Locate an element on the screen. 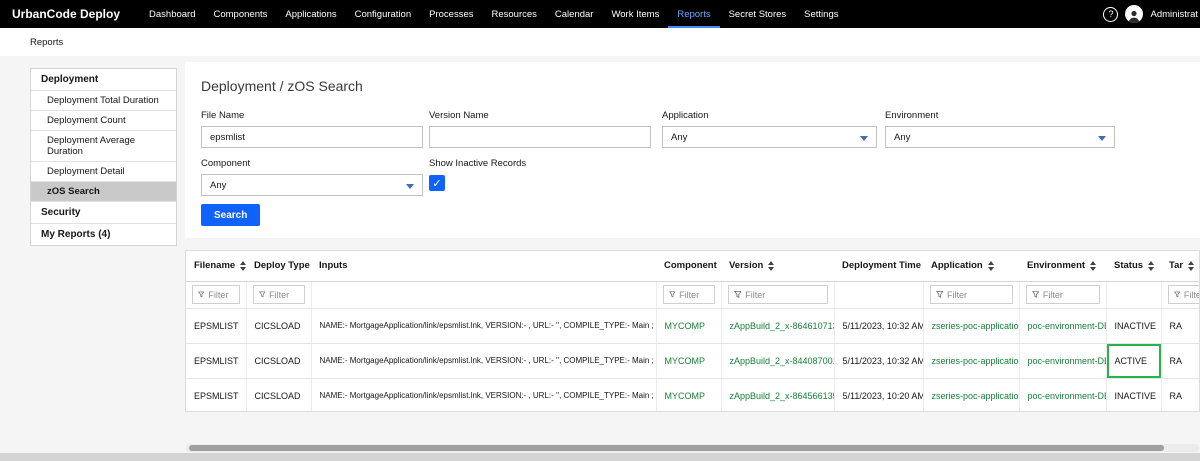 The height and width of the screenshot is (461, 1200). filter-cell-environment is located at coordinates (1063, 295).